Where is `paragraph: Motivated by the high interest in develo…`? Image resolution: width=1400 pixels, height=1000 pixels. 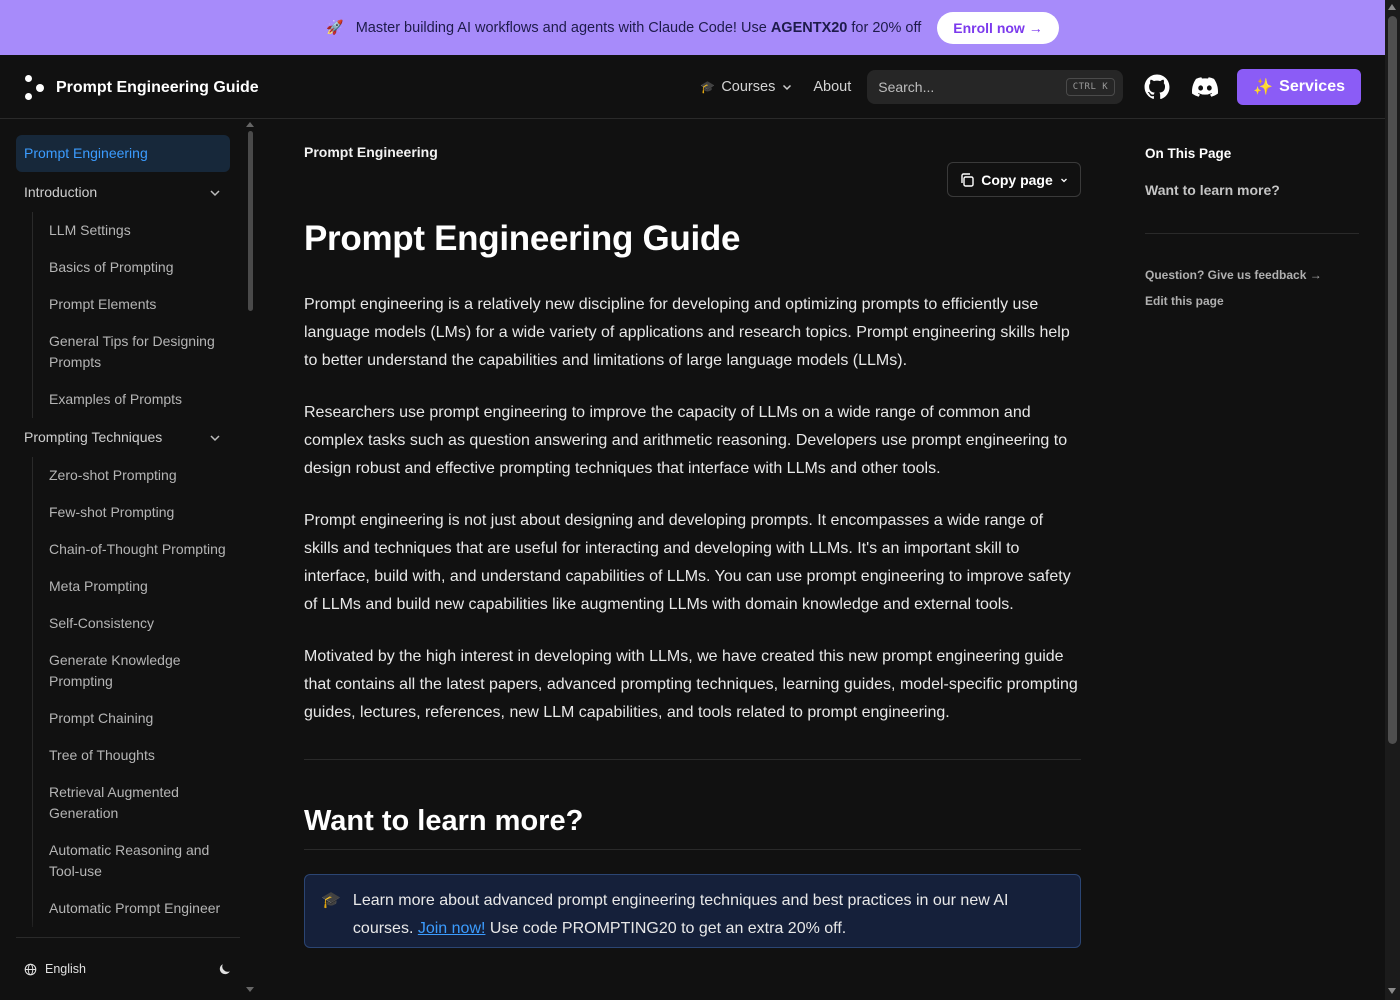 paragraph: Motivated by the high interest in develo… is located at coordinates (691, 684).